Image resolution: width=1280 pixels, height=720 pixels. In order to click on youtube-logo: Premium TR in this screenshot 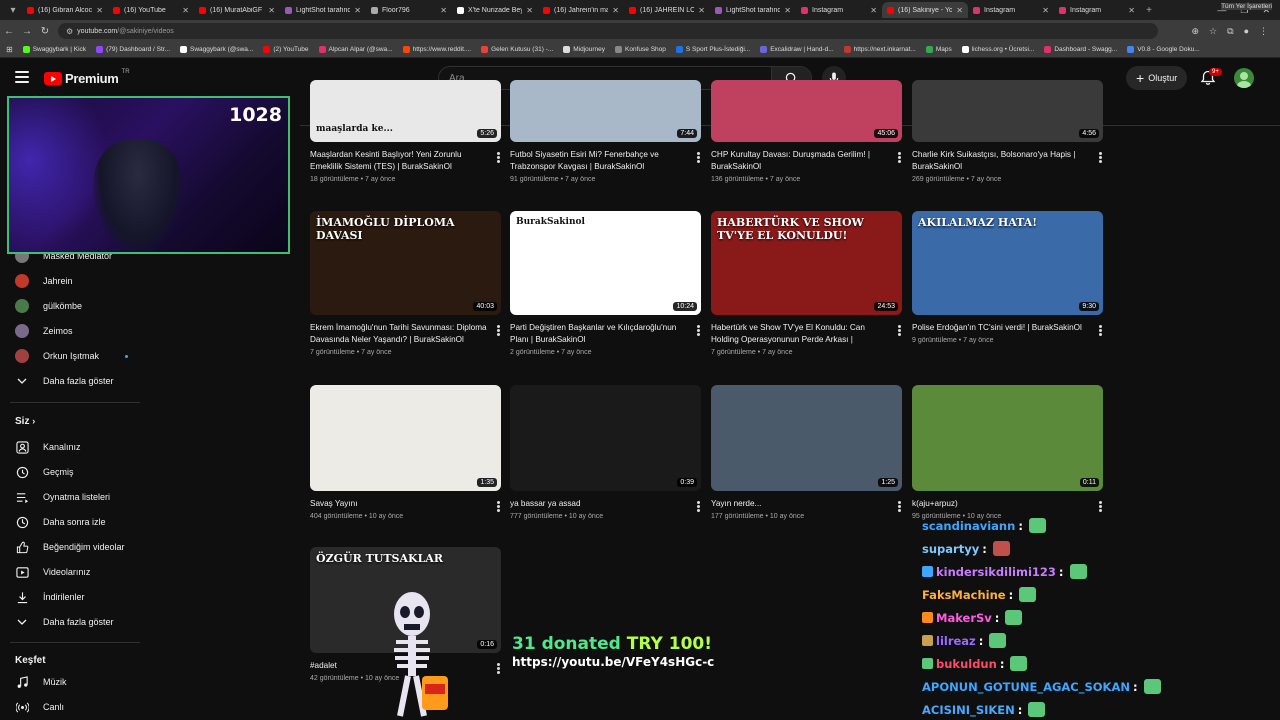, I will do `click(87, 77)`.